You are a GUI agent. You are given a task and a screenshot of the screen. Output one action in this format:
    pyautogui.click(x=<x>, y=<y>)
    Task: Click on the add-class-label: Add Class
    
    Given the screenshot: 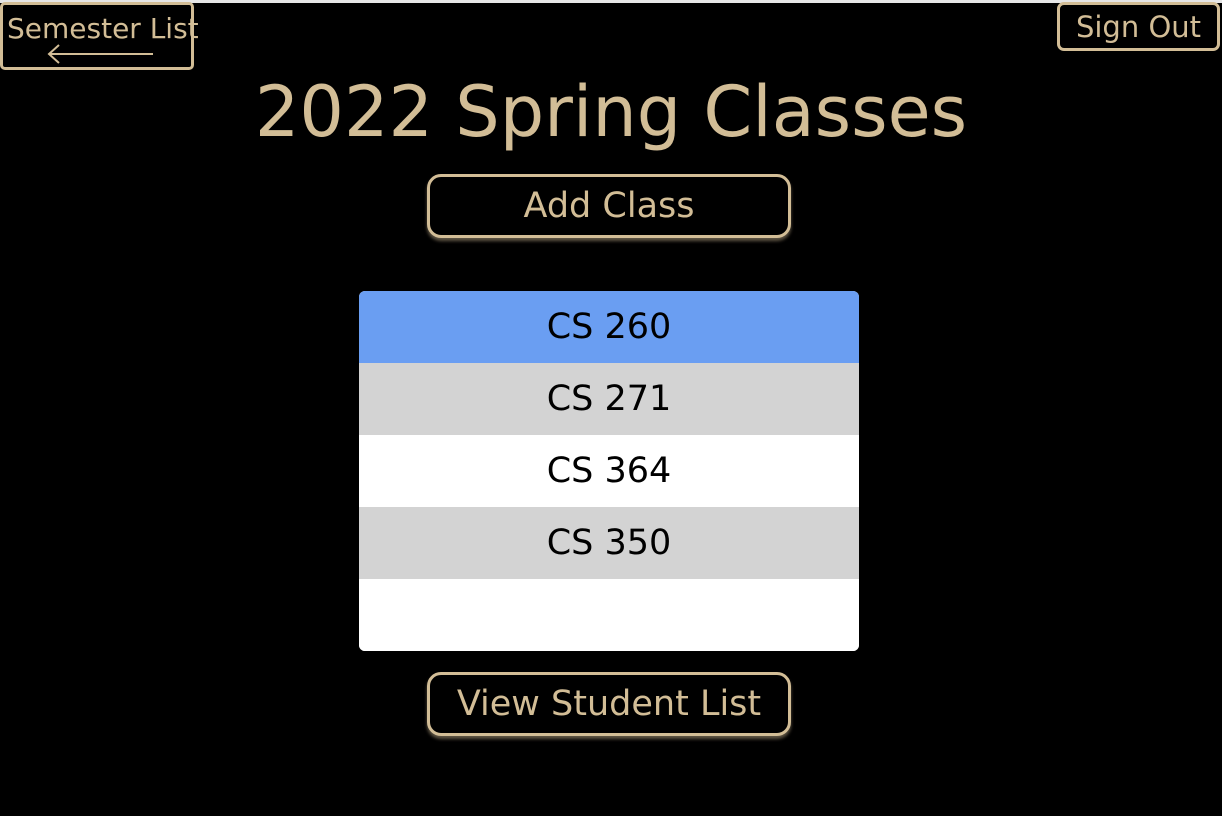 What is the action you would take?
    pyautogui.click(x=609, y=206)
    